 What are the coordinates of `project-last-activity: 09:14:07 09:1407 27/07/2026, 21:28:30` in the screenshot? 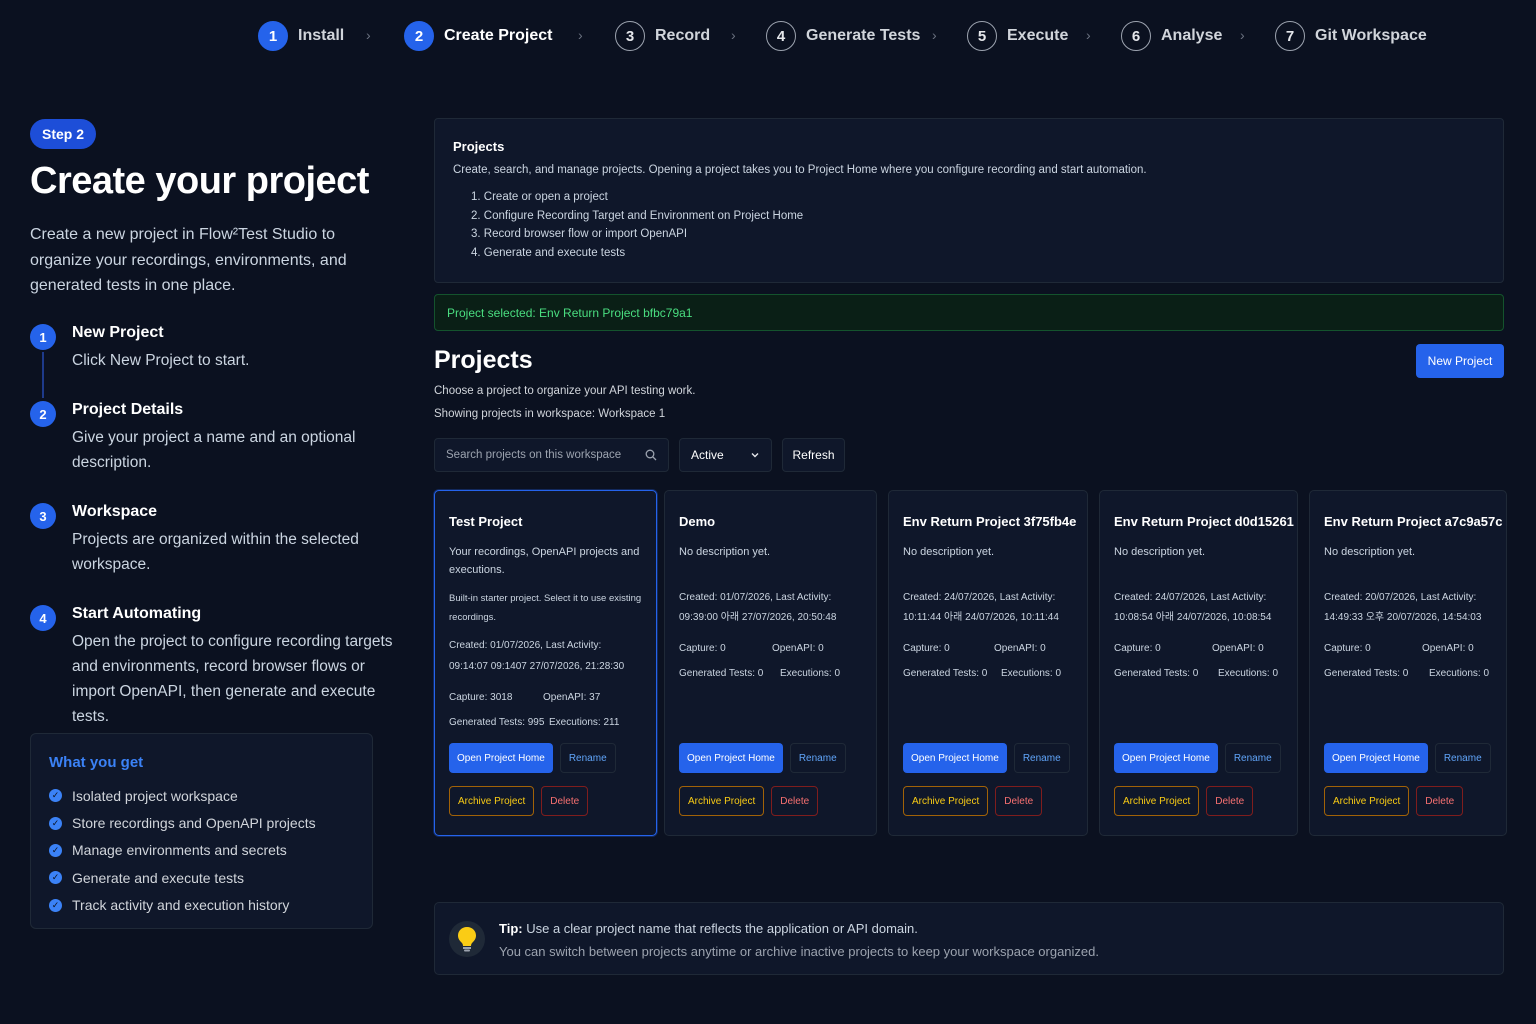 It's located at (537, 666).